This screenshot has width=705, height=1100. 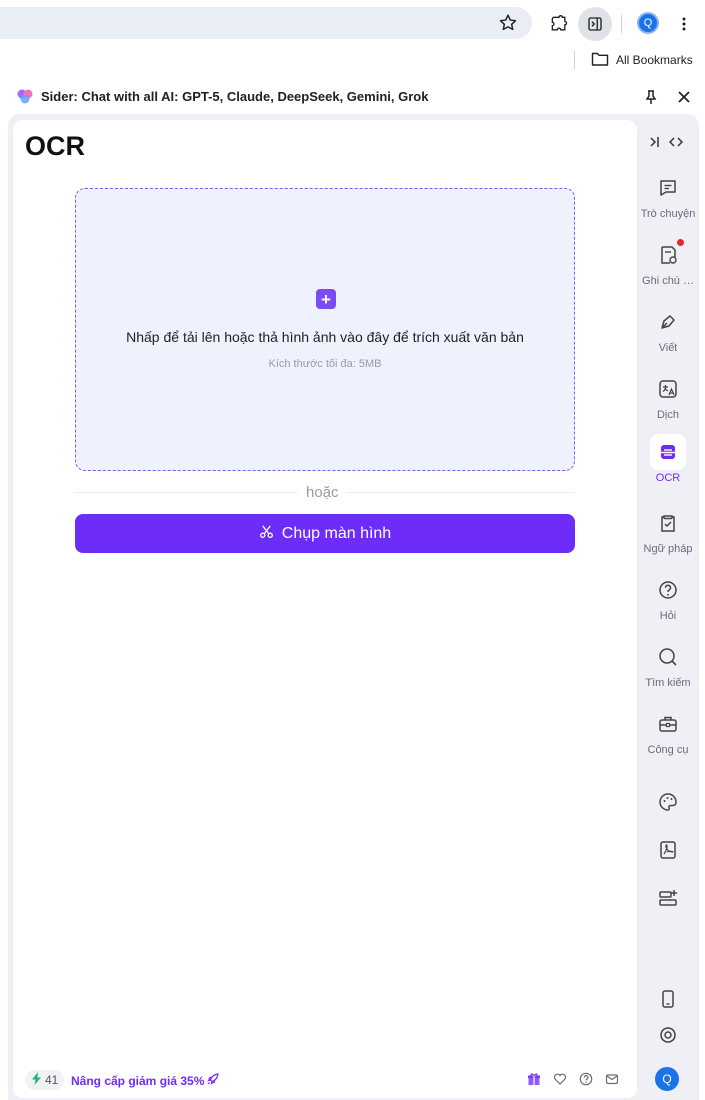 I want to click on rail-item-ocr: OCR, so click(x=668, y=459).